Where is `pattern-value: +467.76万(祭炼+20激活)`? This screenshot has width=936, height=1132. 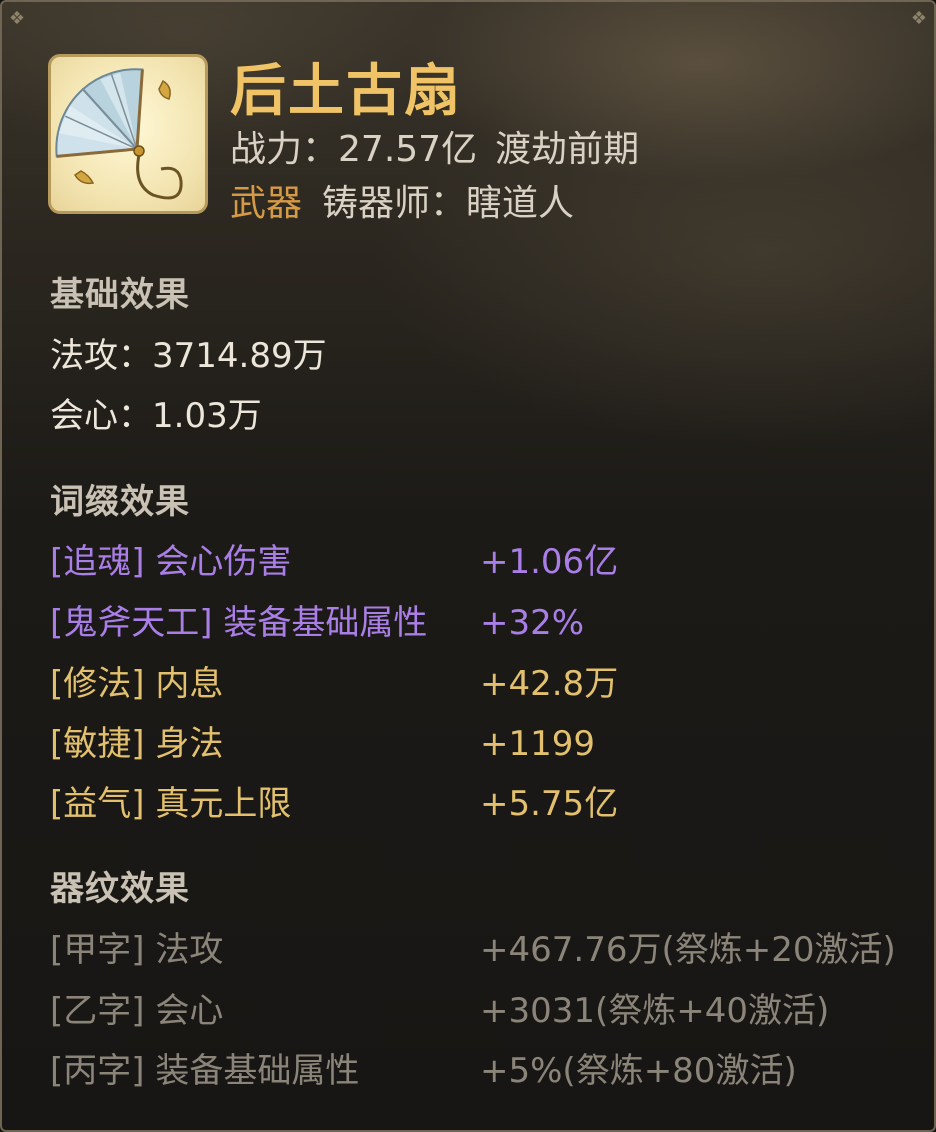 pattern-value: +467.76万(祭炼+20激活) is located at coordinates (688, 950).